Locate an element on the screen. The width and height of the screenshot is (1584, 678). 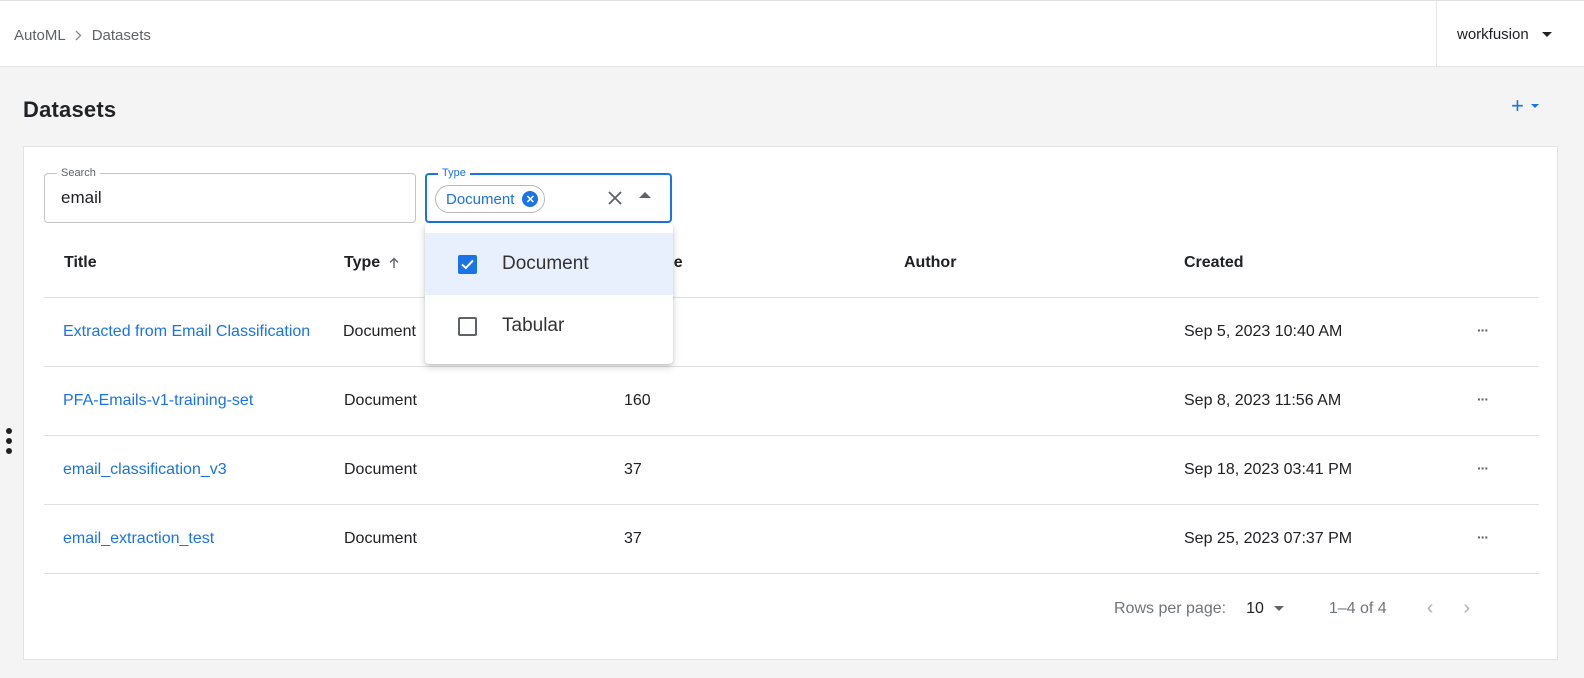
user-menu: workfusion is located at coordinates (1510, 34).